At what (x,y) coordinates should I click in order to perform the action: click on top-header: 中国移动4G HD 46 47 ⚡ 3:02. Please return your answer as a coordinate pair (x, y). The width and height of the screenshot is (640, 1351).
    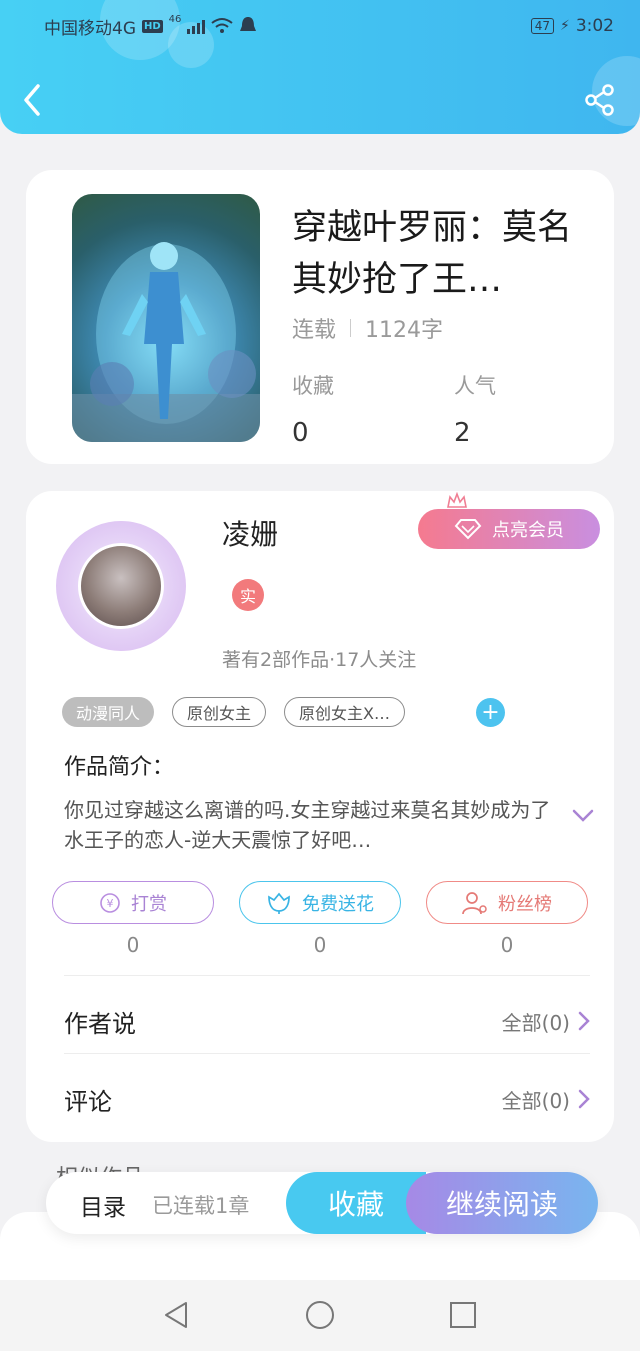
    Looking at the image, I should click on (320, 67).